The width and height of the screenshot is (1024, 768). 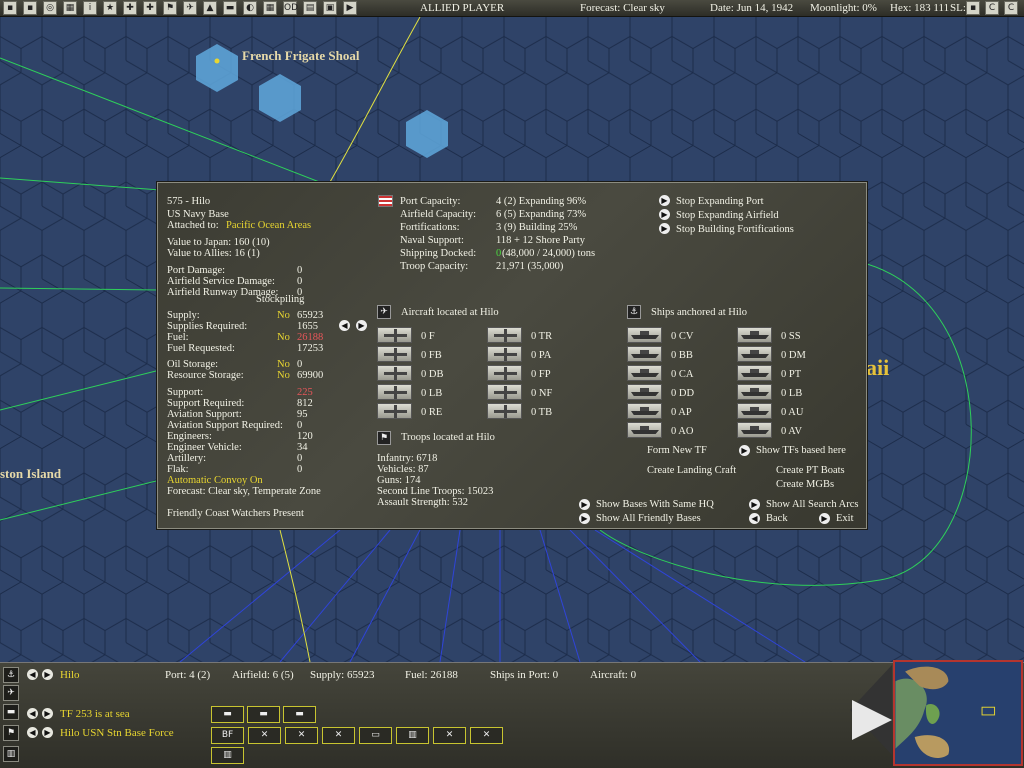 What do you see at coordinates (110, 8) in the screenshot?
I see `toolbar-button-6: ★` at bounding box center [110, 8].